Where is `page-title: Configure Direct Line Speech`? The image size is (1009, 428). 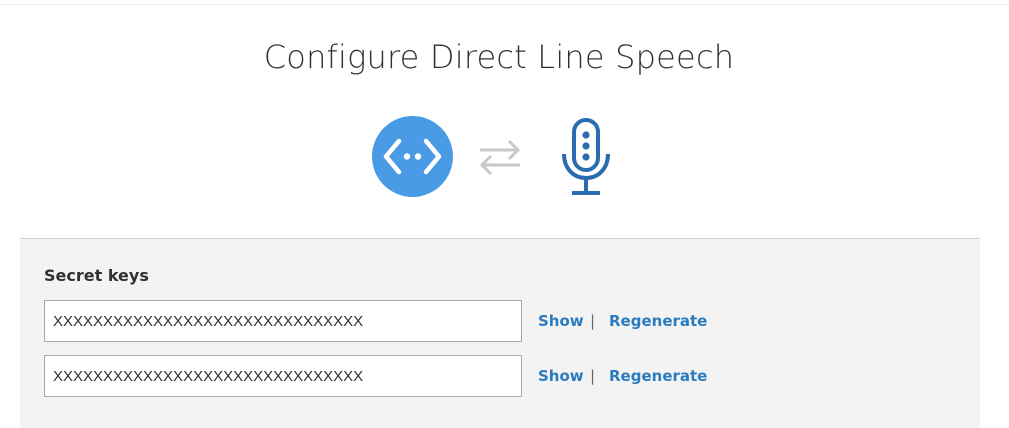 page-title: Configure Direct Line Speech is located at coordinates (499, 57).